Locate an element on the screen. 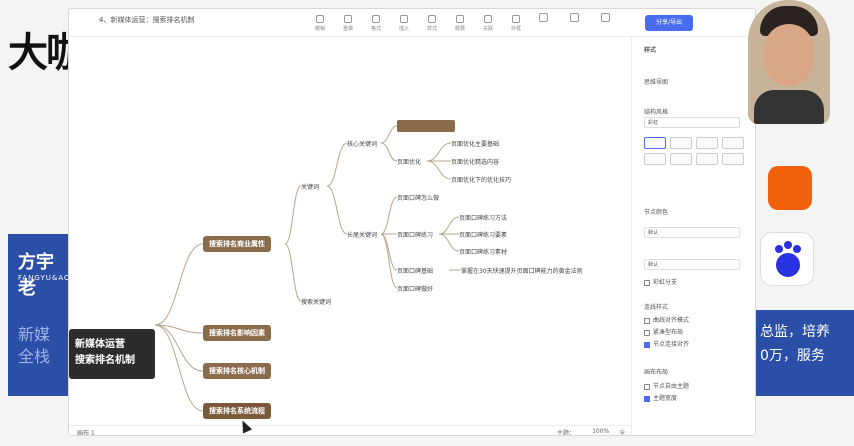  compact-checkbox is located at coordinates (647, 332).